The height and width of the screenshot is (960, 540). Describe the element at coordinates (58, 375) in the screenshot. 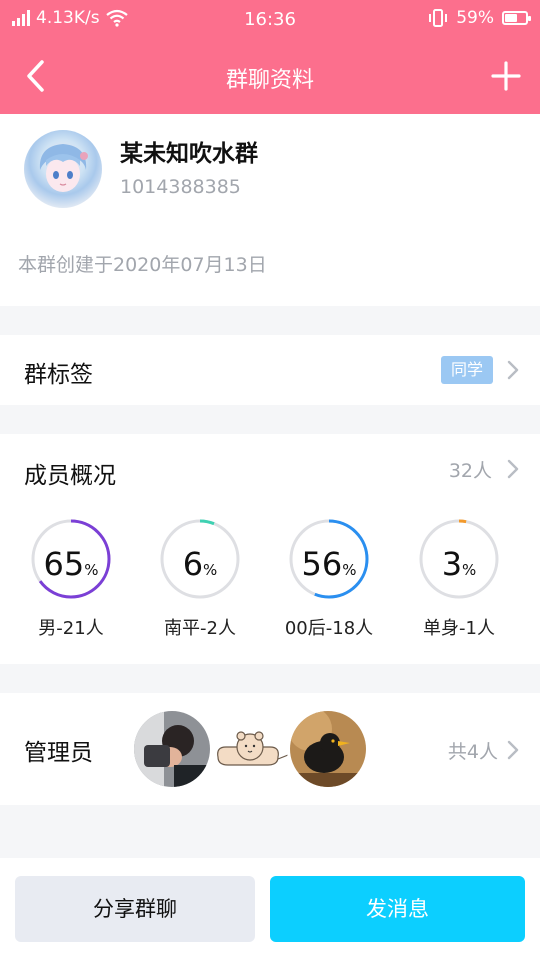

I see `group-tags-label: 群标签` at that location.